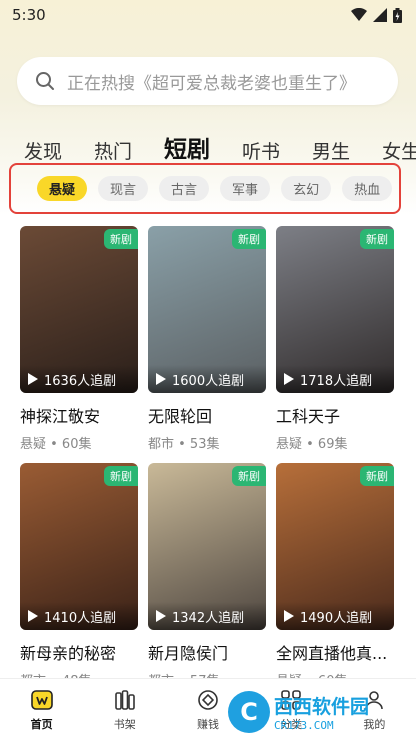  I want to click on followers-bar: 1342人追剧, so click(207, 616).